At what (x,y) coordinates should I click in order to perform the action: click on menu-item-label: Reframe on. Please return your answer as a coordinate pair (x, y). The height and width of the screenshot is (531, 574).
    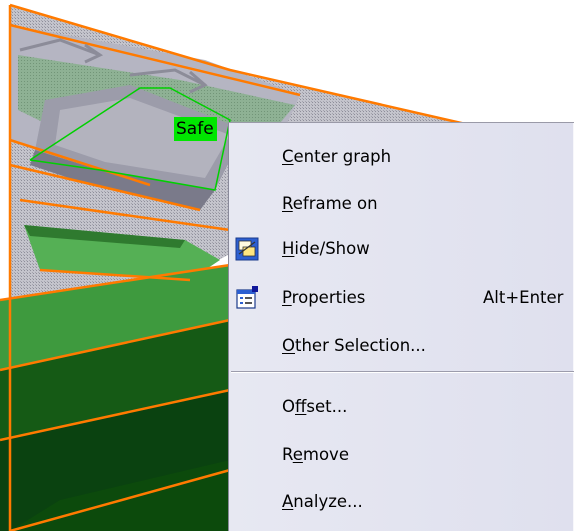
    Looking at the image, I should click on (330, 203).